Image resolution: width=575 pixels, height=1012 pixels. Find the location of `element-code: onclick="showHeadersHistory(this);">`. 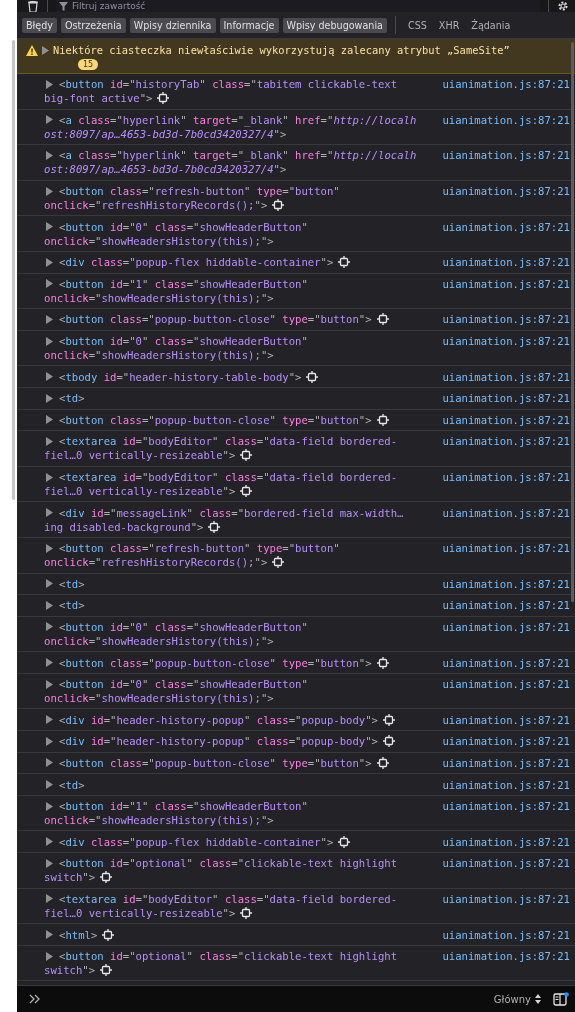

element-code: onclick="showHeadersHistory(this);"> is located at coordinates (159, 698).